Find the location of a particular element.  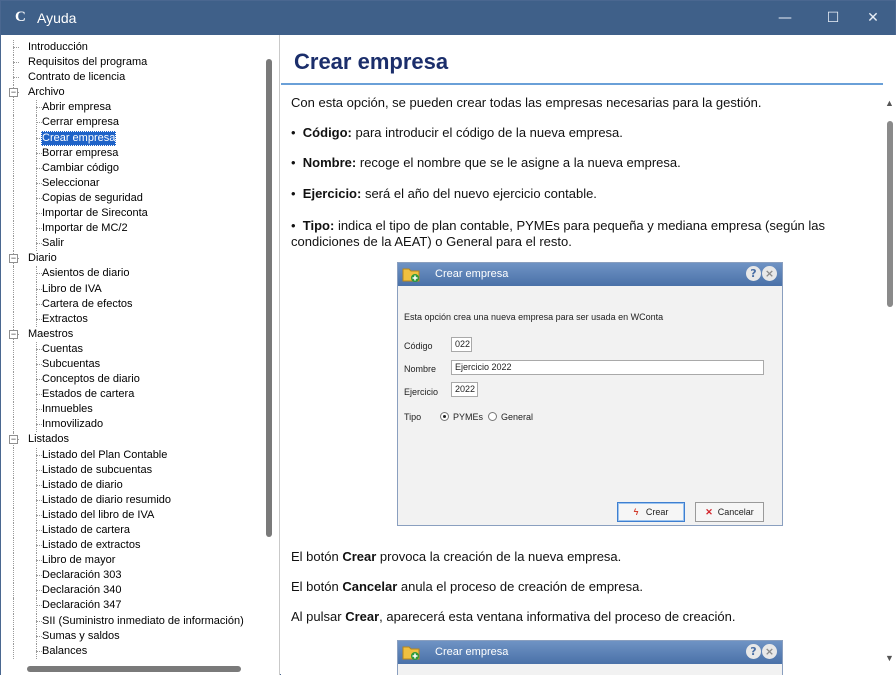

tree-item-label: Requisitos del programa is located at coordinates (87, 62).